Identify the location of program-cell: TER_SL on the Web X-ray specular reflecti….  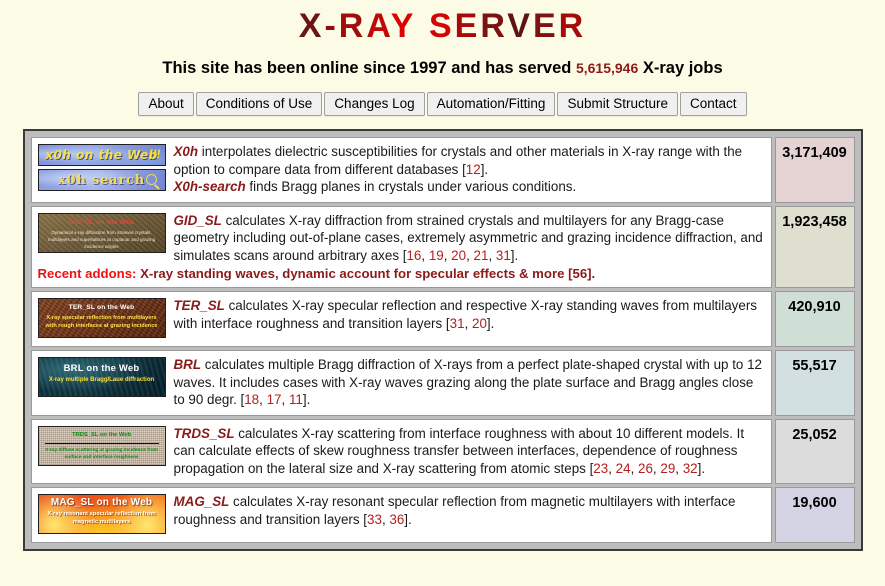
(401, 319).